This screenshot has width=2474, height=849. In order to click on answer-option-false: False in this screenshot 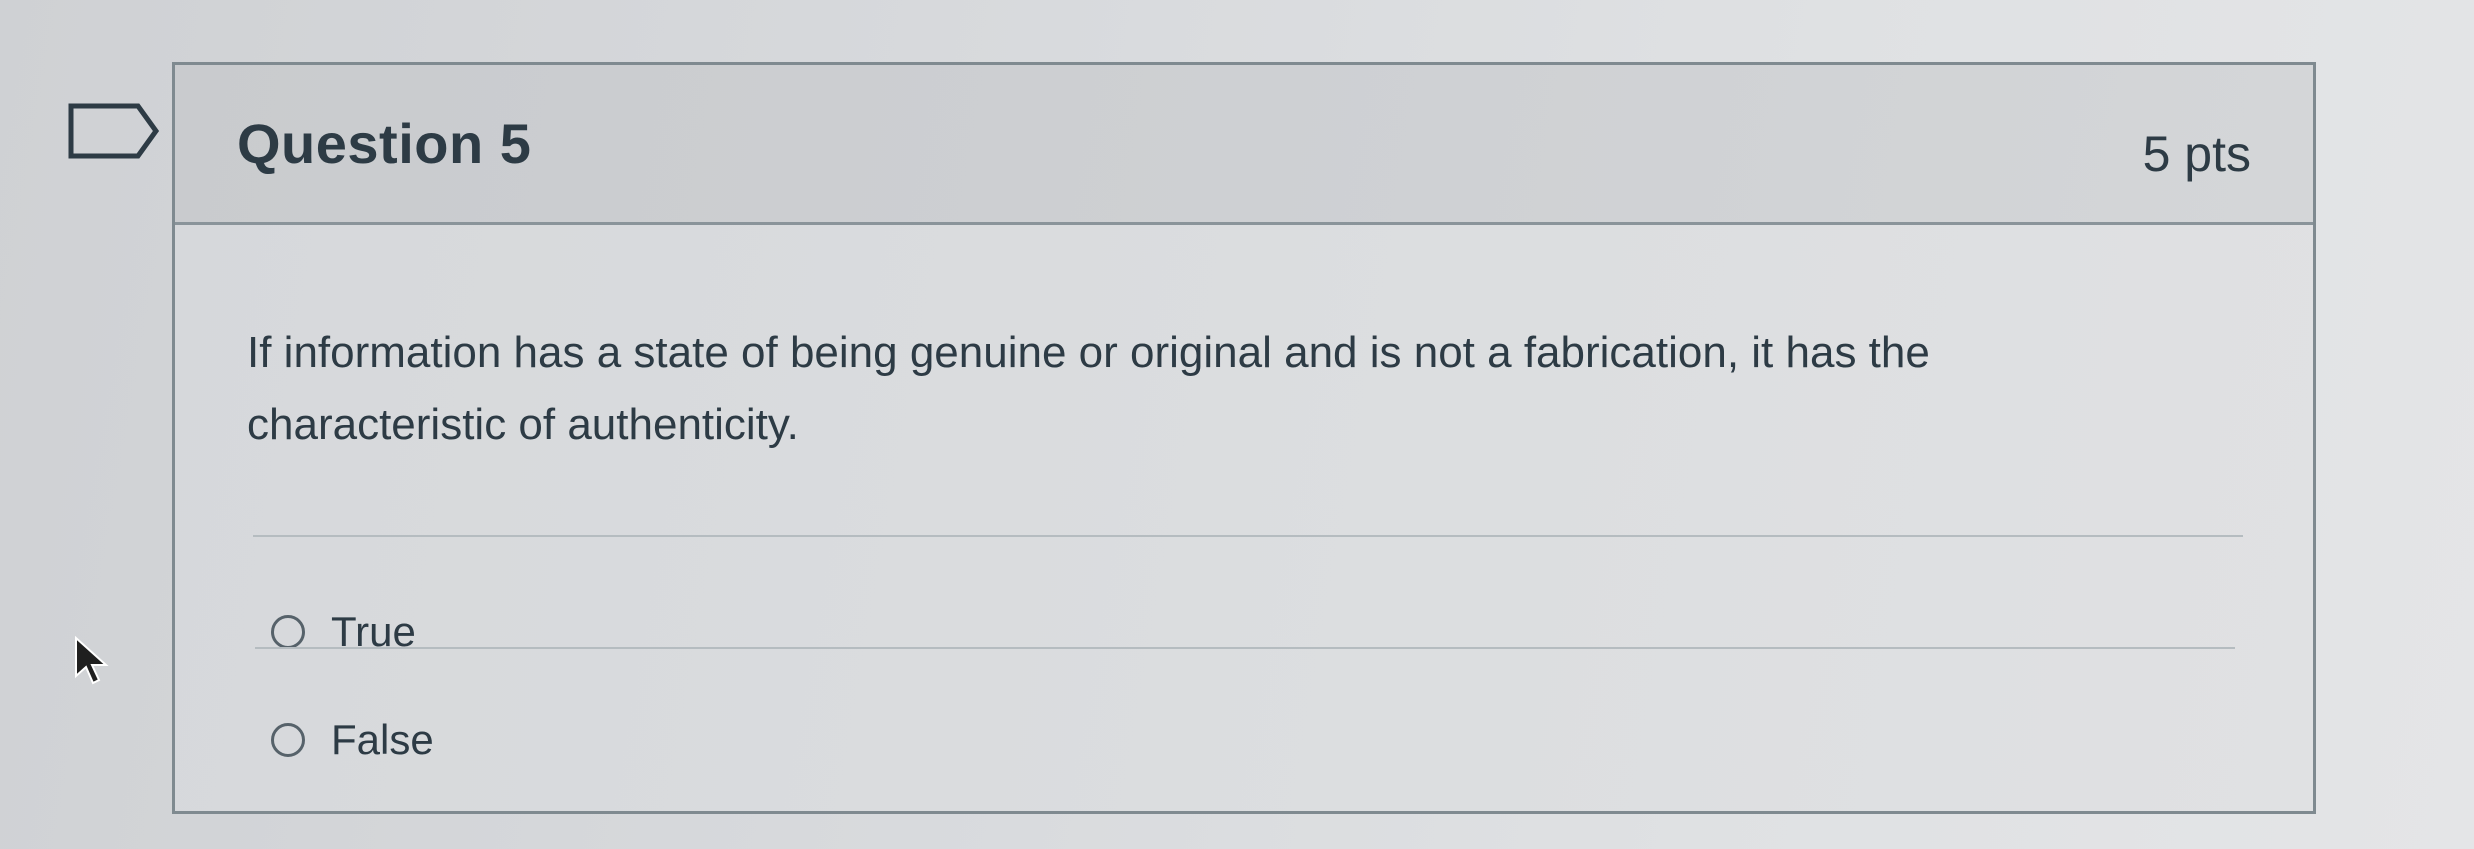, I will do `click(352, 740)`.